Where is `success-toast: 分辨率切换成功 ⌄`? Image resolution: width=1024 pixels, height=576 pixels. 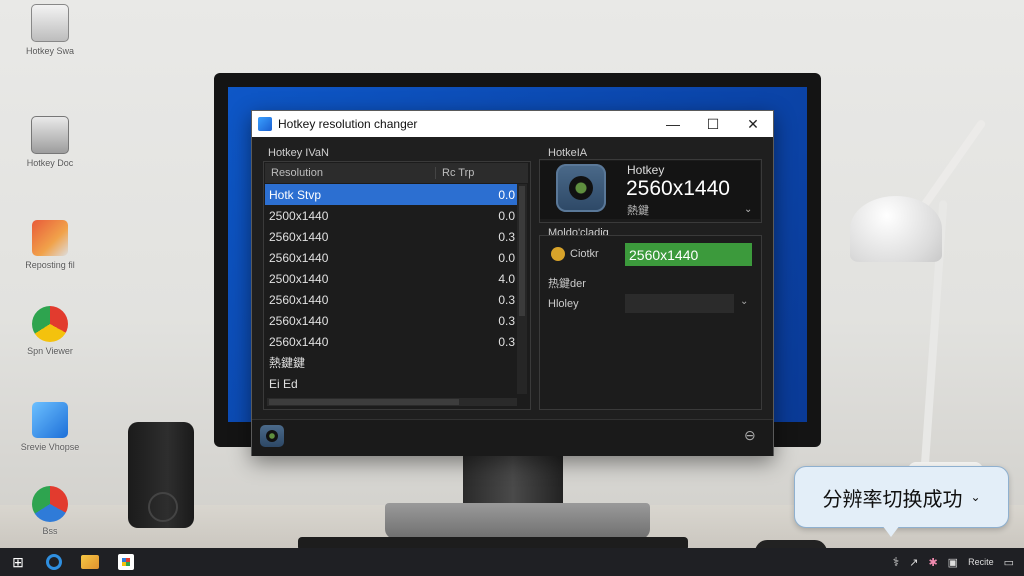
success-toast: 分辨率切换成功 ⌄ is located at coordinates (901, 497).